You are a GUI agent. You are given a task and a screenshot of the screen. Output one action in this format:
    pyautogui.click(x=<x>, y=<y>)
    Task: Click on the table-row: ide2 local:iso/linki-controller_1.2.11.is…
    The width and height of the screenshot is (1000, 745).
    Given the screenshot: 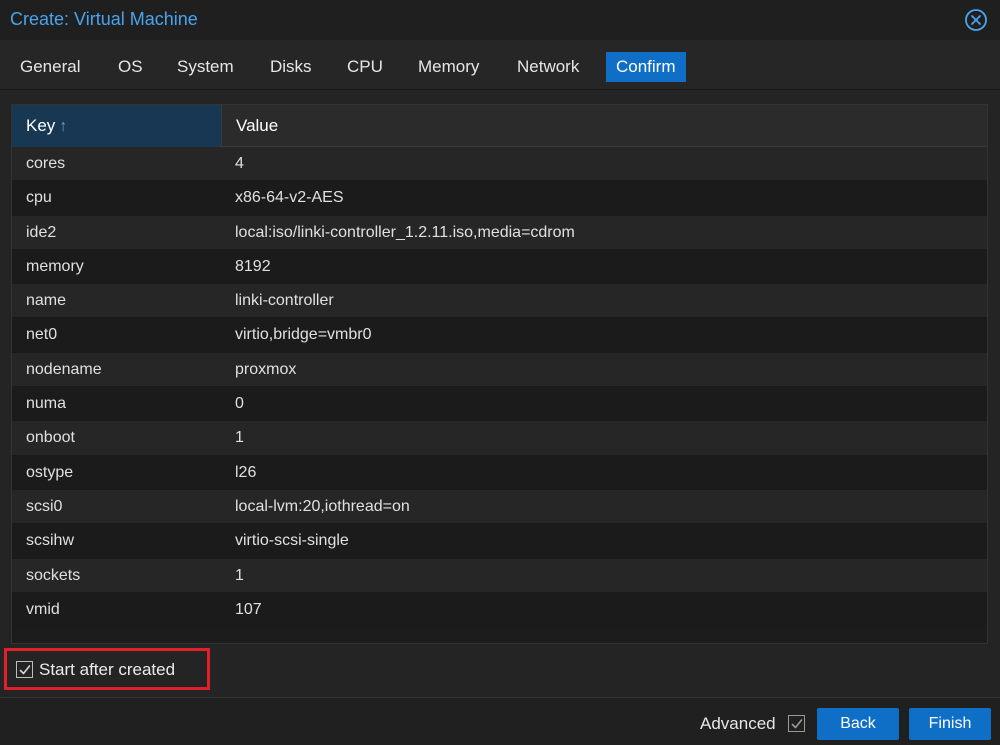 What is the action you would take?
    pyautogui.click(x=499, y=232)
    